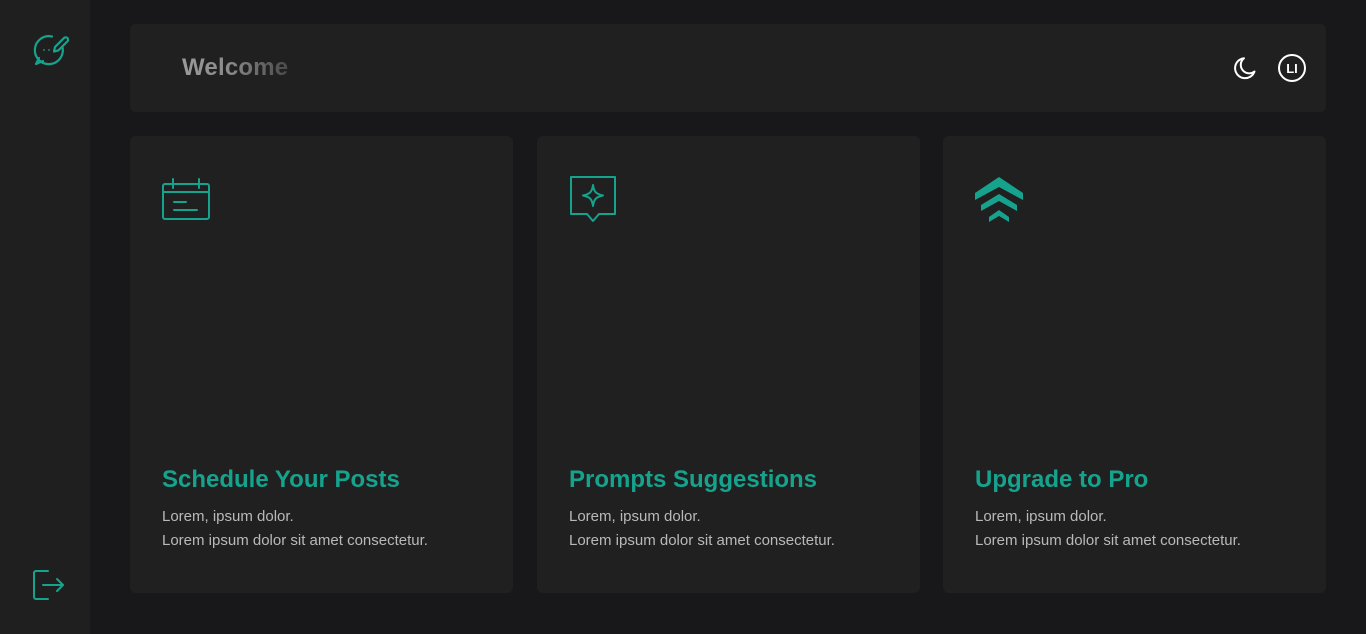  Describe the element at coordinates (281, 479) in the screenshot. I see `card-title: Schedule Your Posts` at that location.